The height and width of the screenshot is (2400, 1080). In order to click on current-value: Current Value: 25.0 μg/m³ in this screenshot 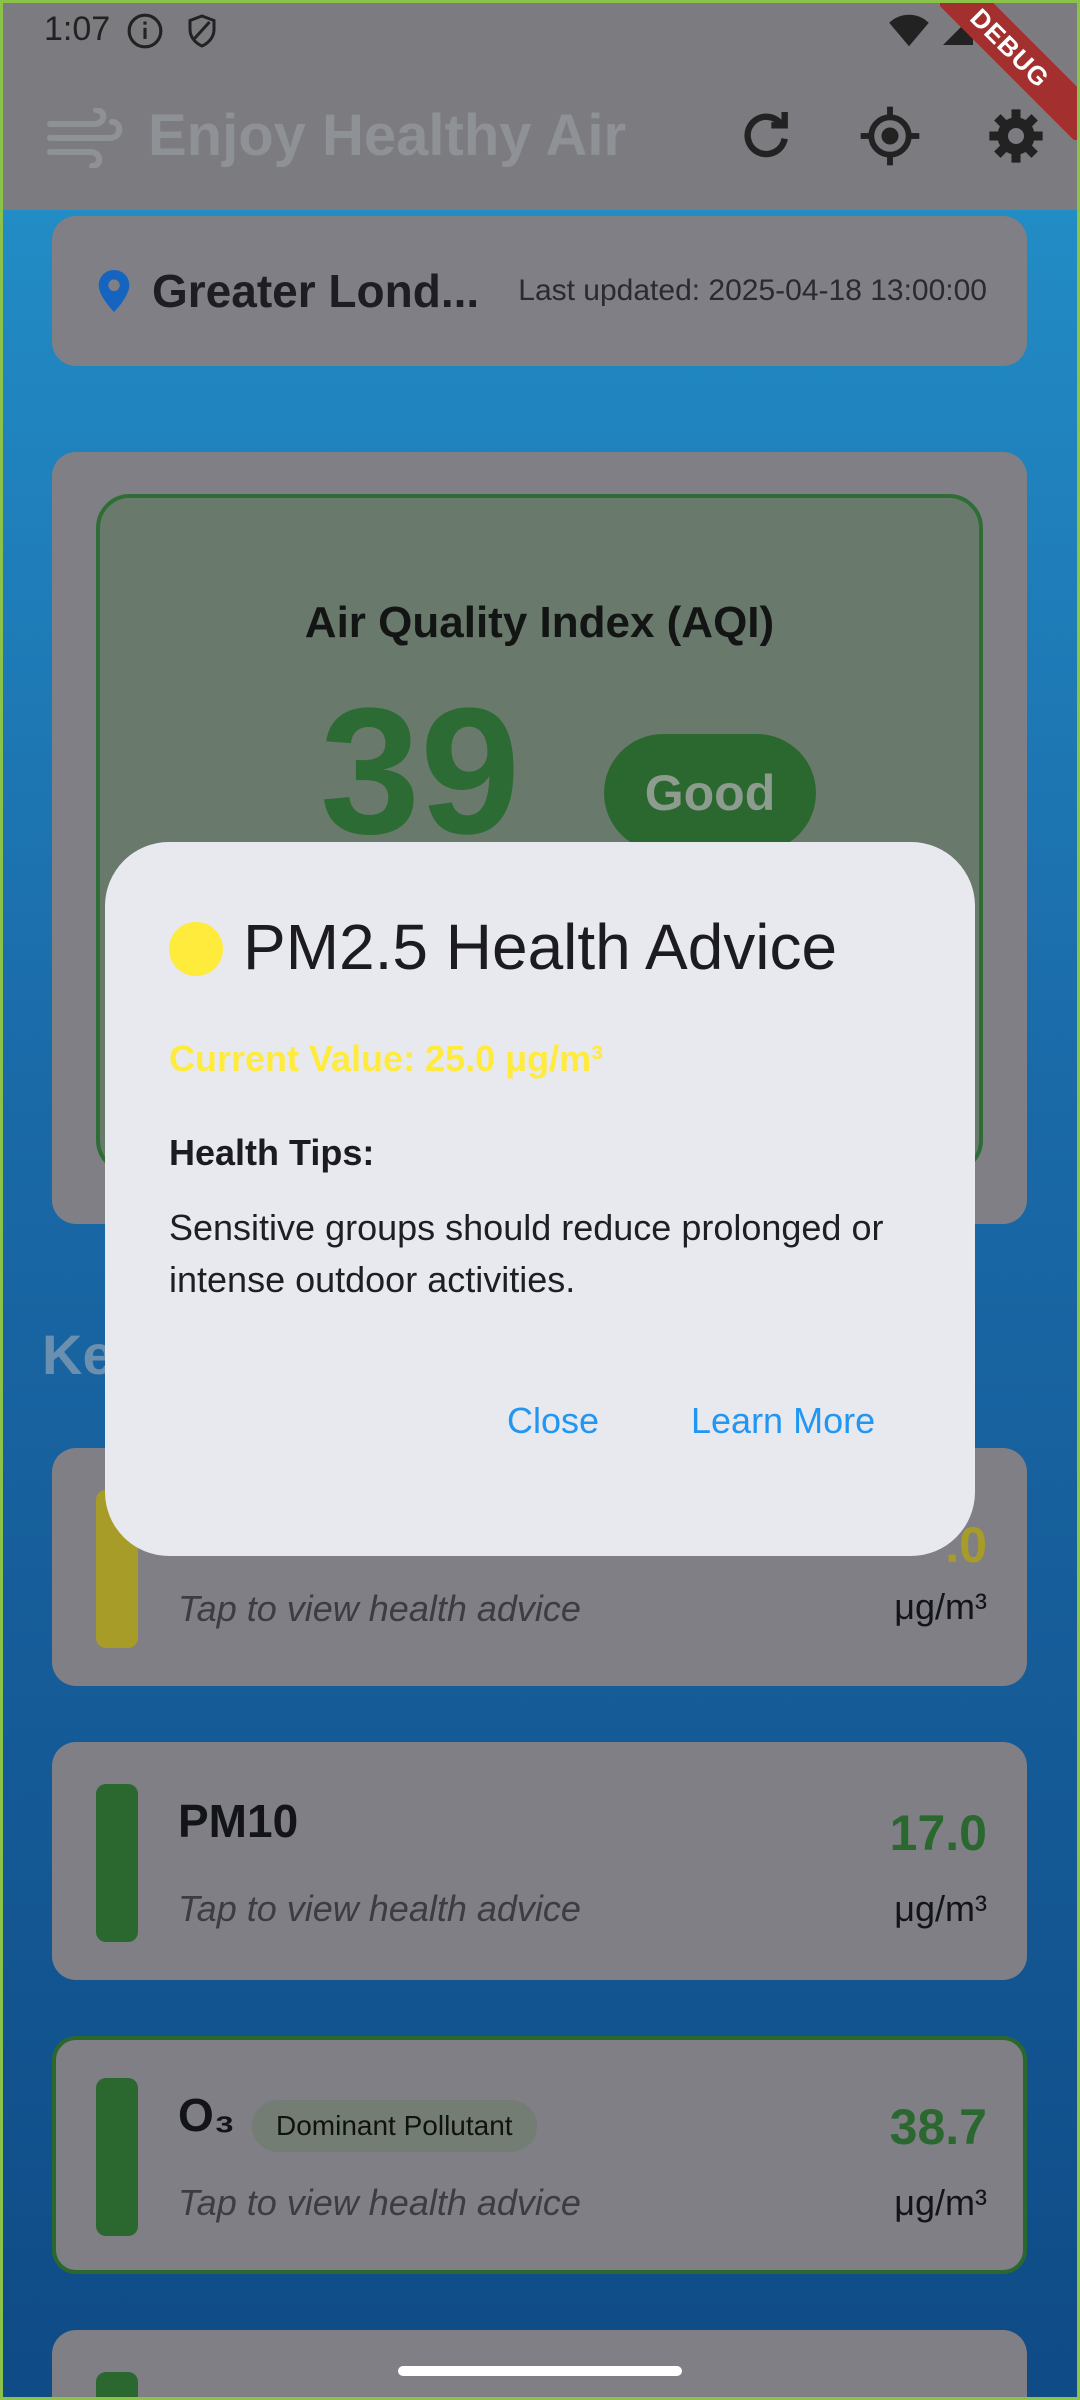, I will do `click(386, 1058)`.